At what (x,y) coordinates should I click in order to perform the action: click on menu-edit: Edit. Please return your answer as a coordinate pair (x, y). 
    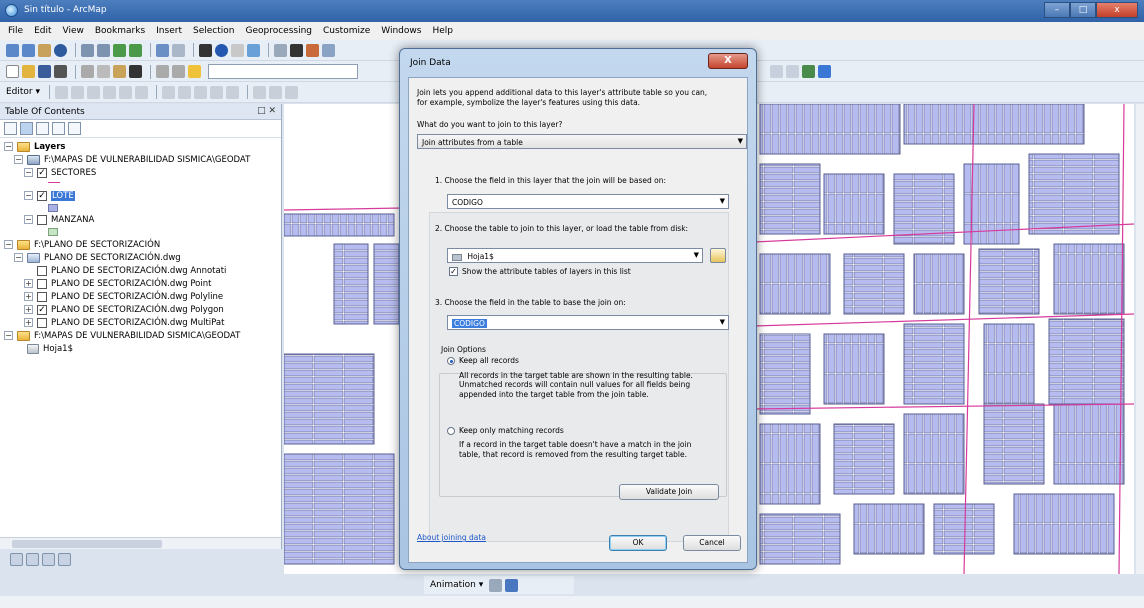
    Looking at the image, I should click on (42, 31).